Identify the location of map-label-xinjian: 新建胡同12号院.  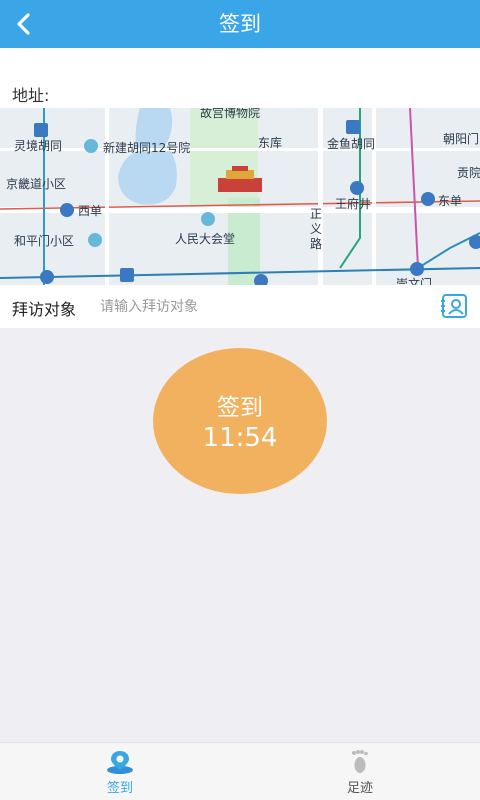
(147, 148).